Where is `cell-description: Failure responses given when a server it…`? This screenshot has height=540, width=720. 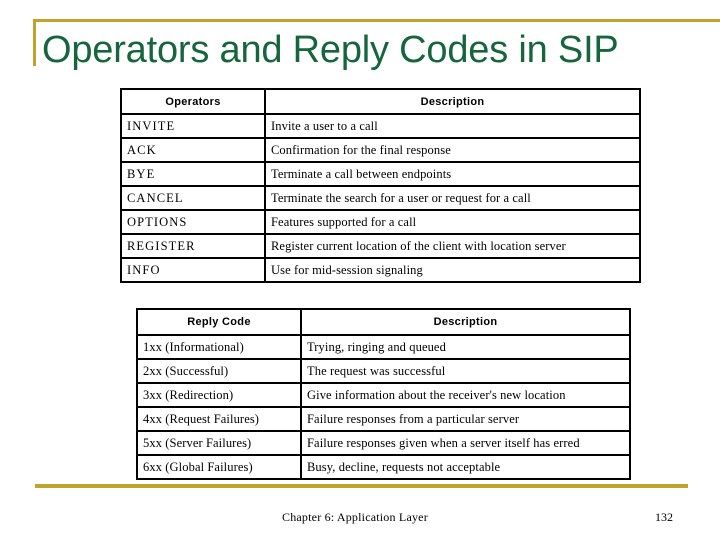
cell-description: Failure responses given when a server it… is located at coordinates (465, 443).